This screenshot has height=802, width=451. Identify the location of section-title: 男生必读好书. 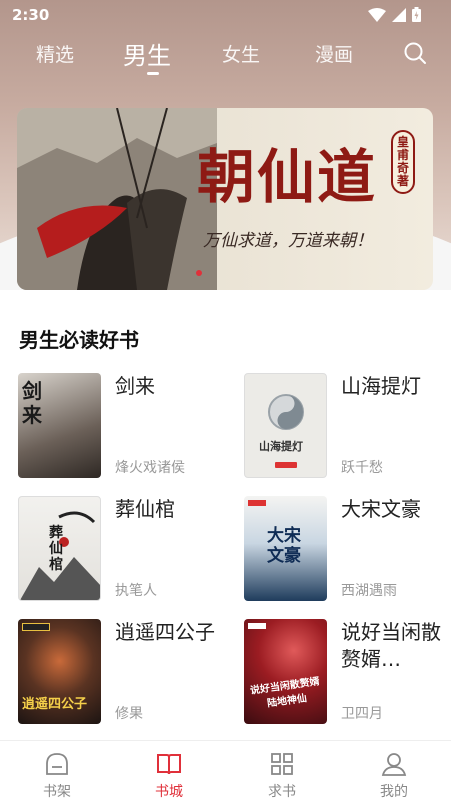
(79, 340).